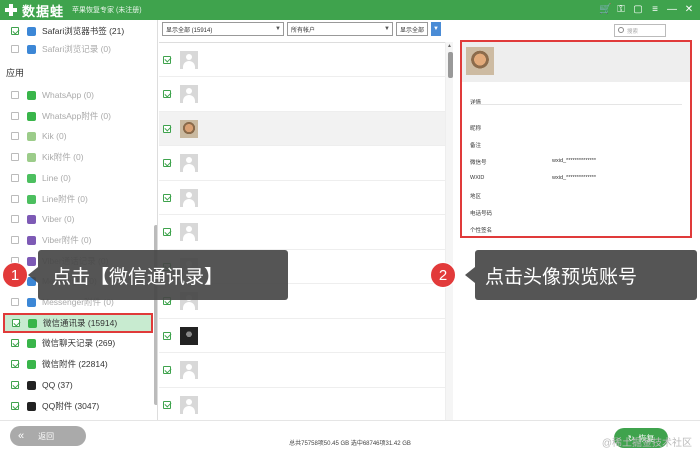  Describe the element at coordinates (78, 323) in the screenshot. I see `sidebar-item: 微信通讯录 (15914)` at that location.